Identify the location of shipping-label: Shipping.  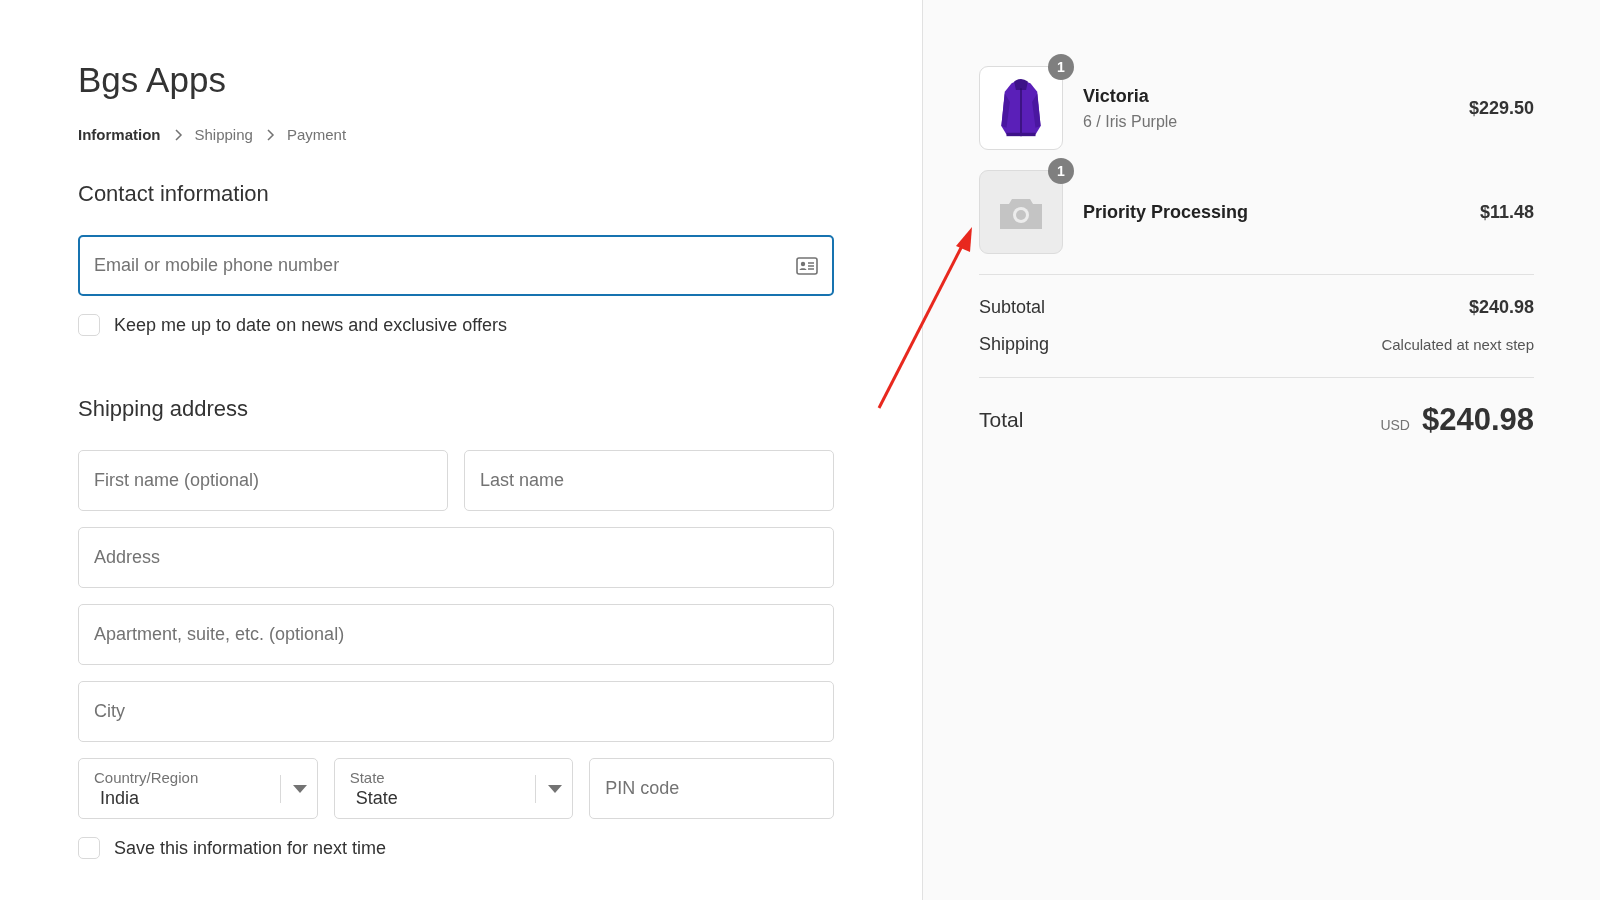
(1014, 344).